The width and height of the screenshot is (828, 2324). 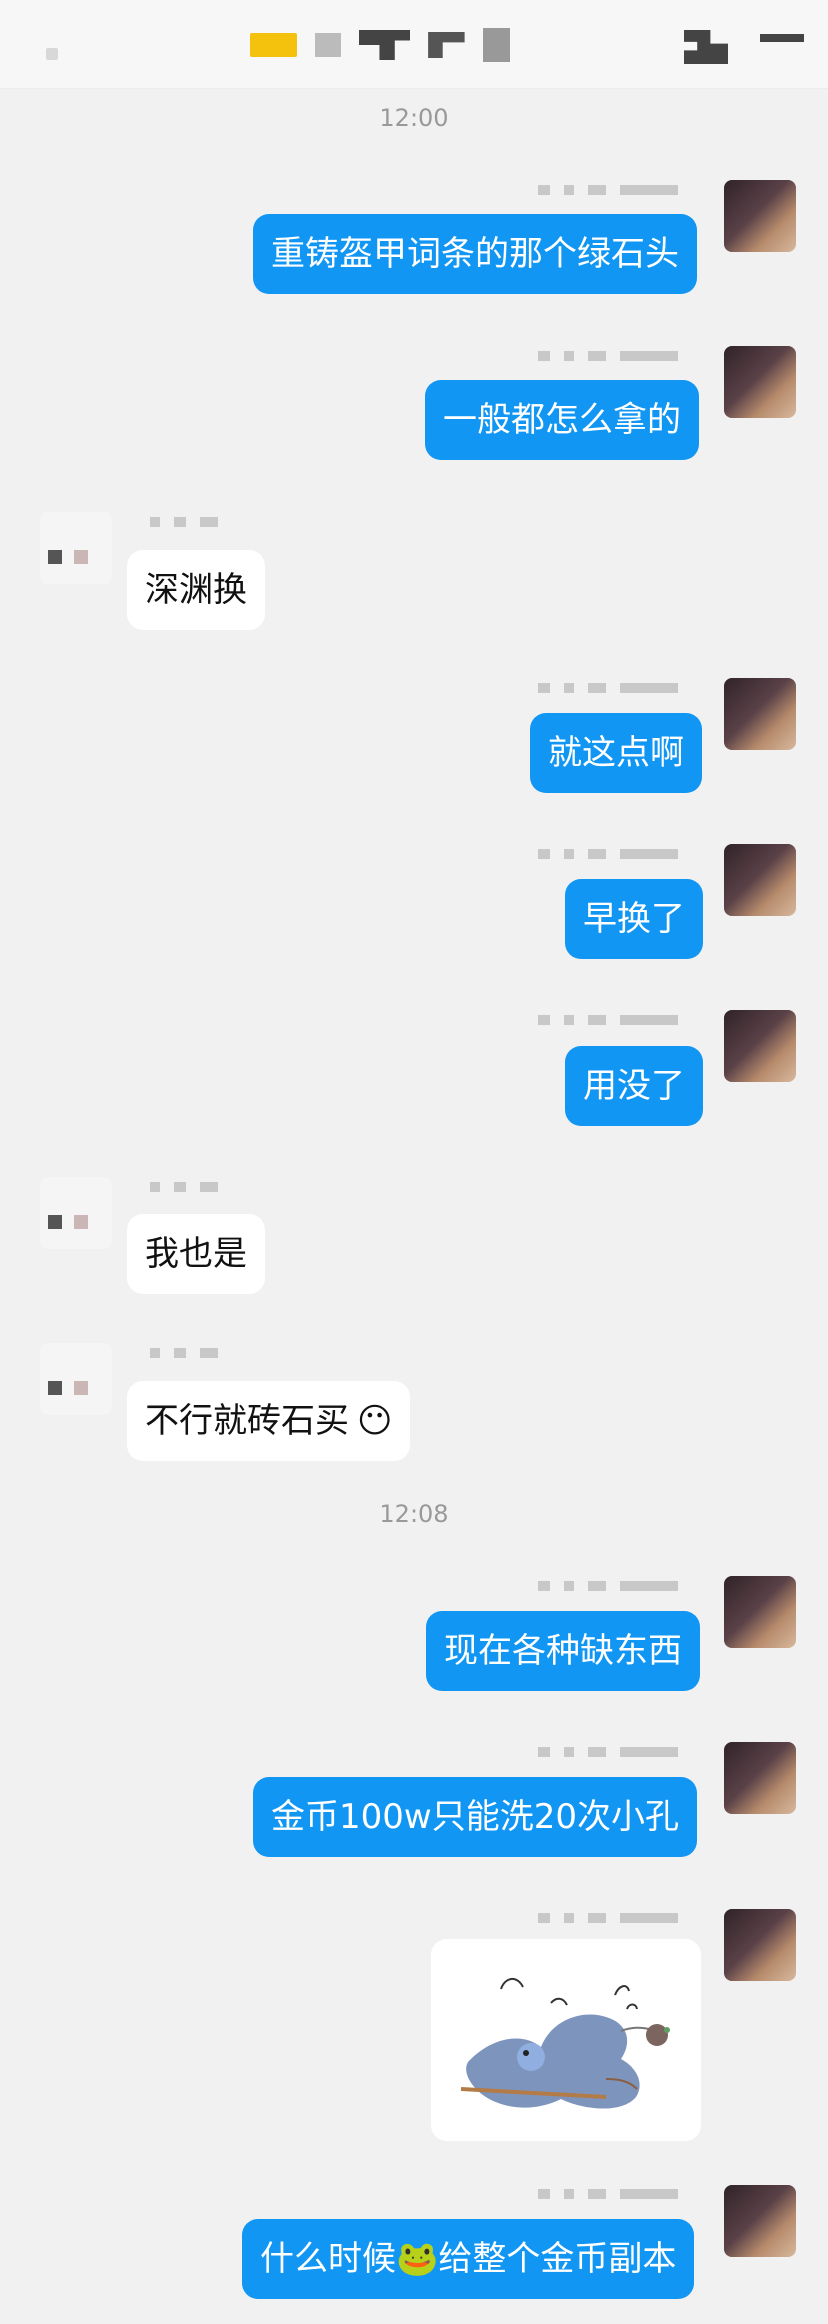 I want to click on conversation-title, so click(x=380, y=45).